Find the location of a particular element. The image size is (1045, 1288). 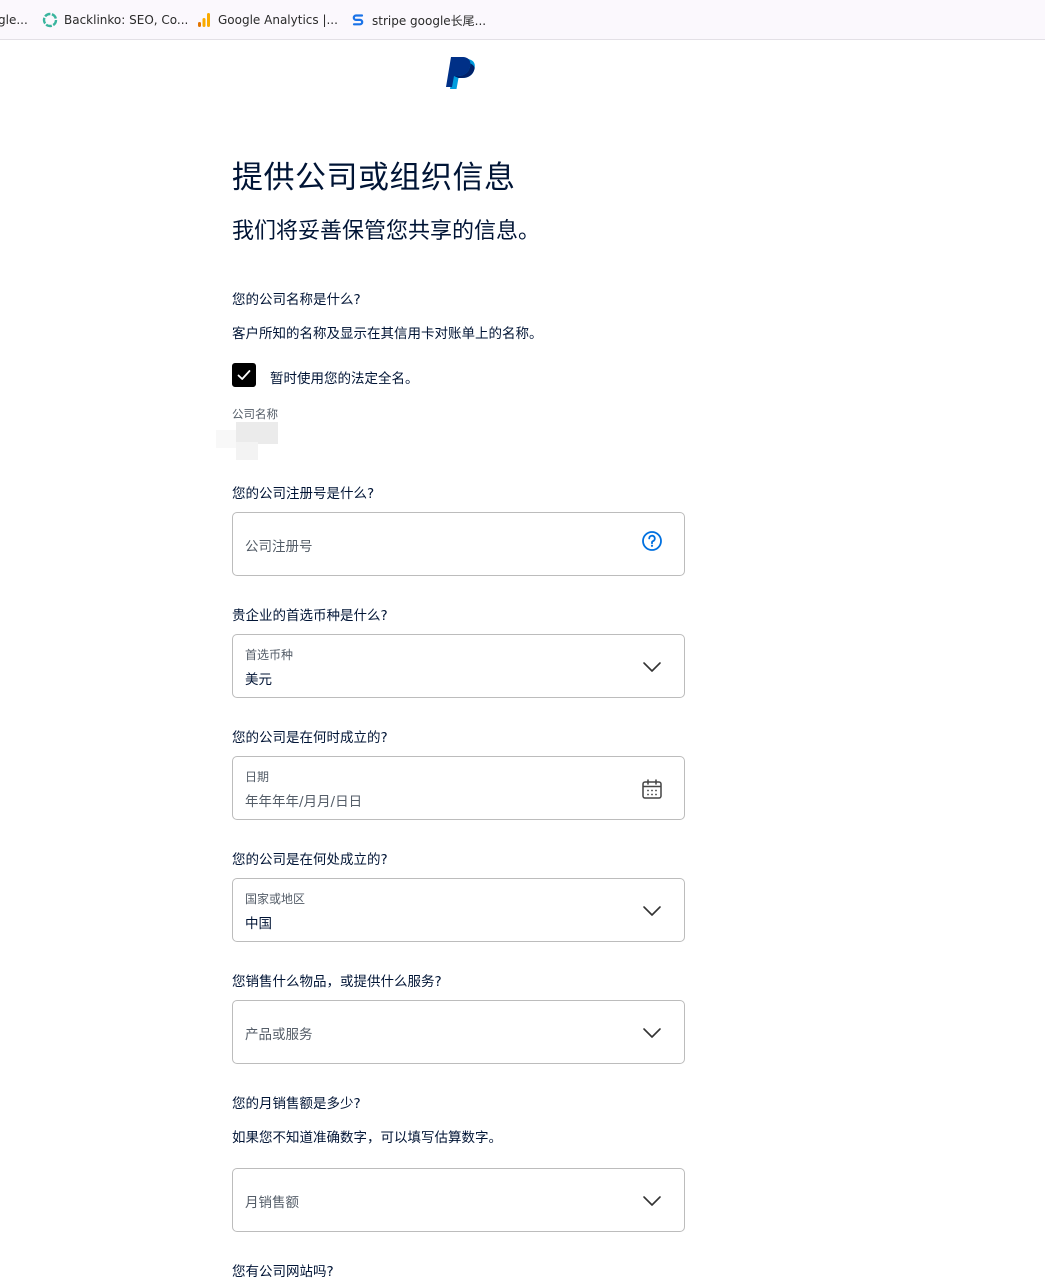

currency-field-label: 首选币种 is located at coordinates (269, 655).